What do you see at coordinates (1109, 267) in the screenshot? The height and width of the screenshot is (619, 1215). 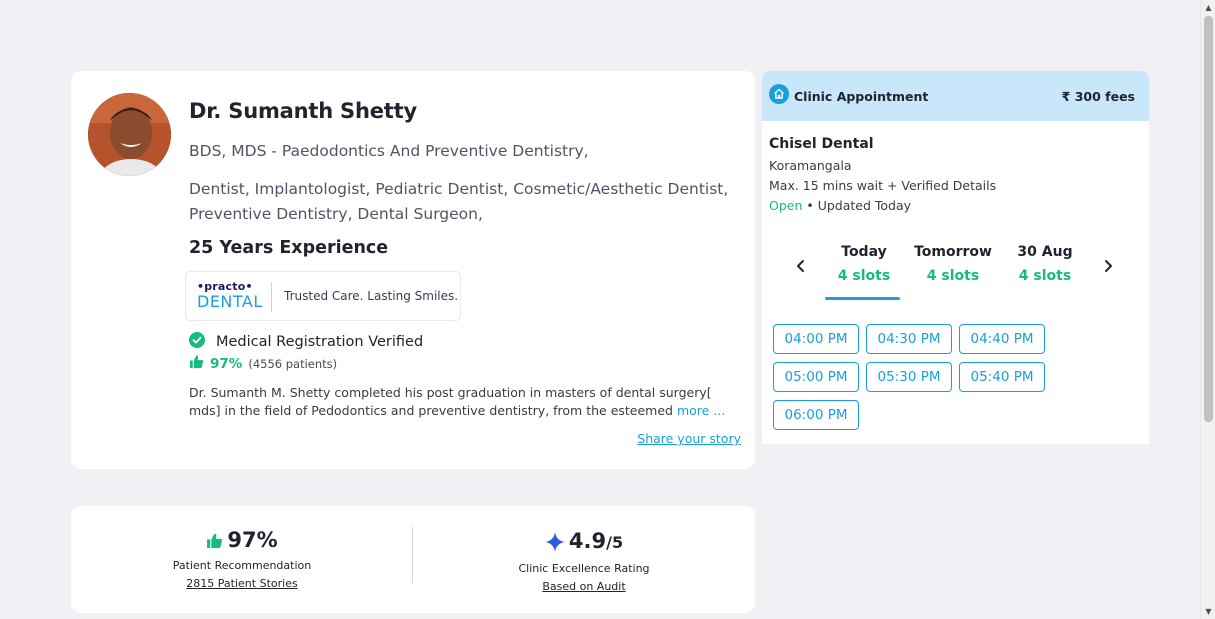 I see `chevron-right-icon` at bounding box center [1109, 267].